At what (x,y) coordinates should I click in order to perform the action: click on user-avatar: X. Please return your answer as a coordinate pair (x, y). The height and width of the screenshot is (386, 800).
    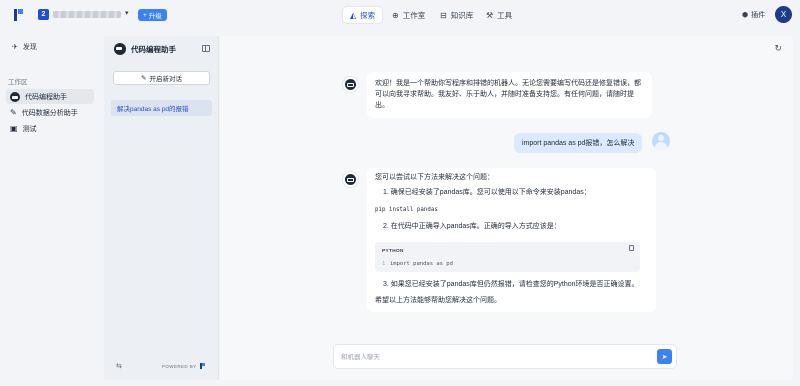
    Looking at the image, I should click on (783, 14).